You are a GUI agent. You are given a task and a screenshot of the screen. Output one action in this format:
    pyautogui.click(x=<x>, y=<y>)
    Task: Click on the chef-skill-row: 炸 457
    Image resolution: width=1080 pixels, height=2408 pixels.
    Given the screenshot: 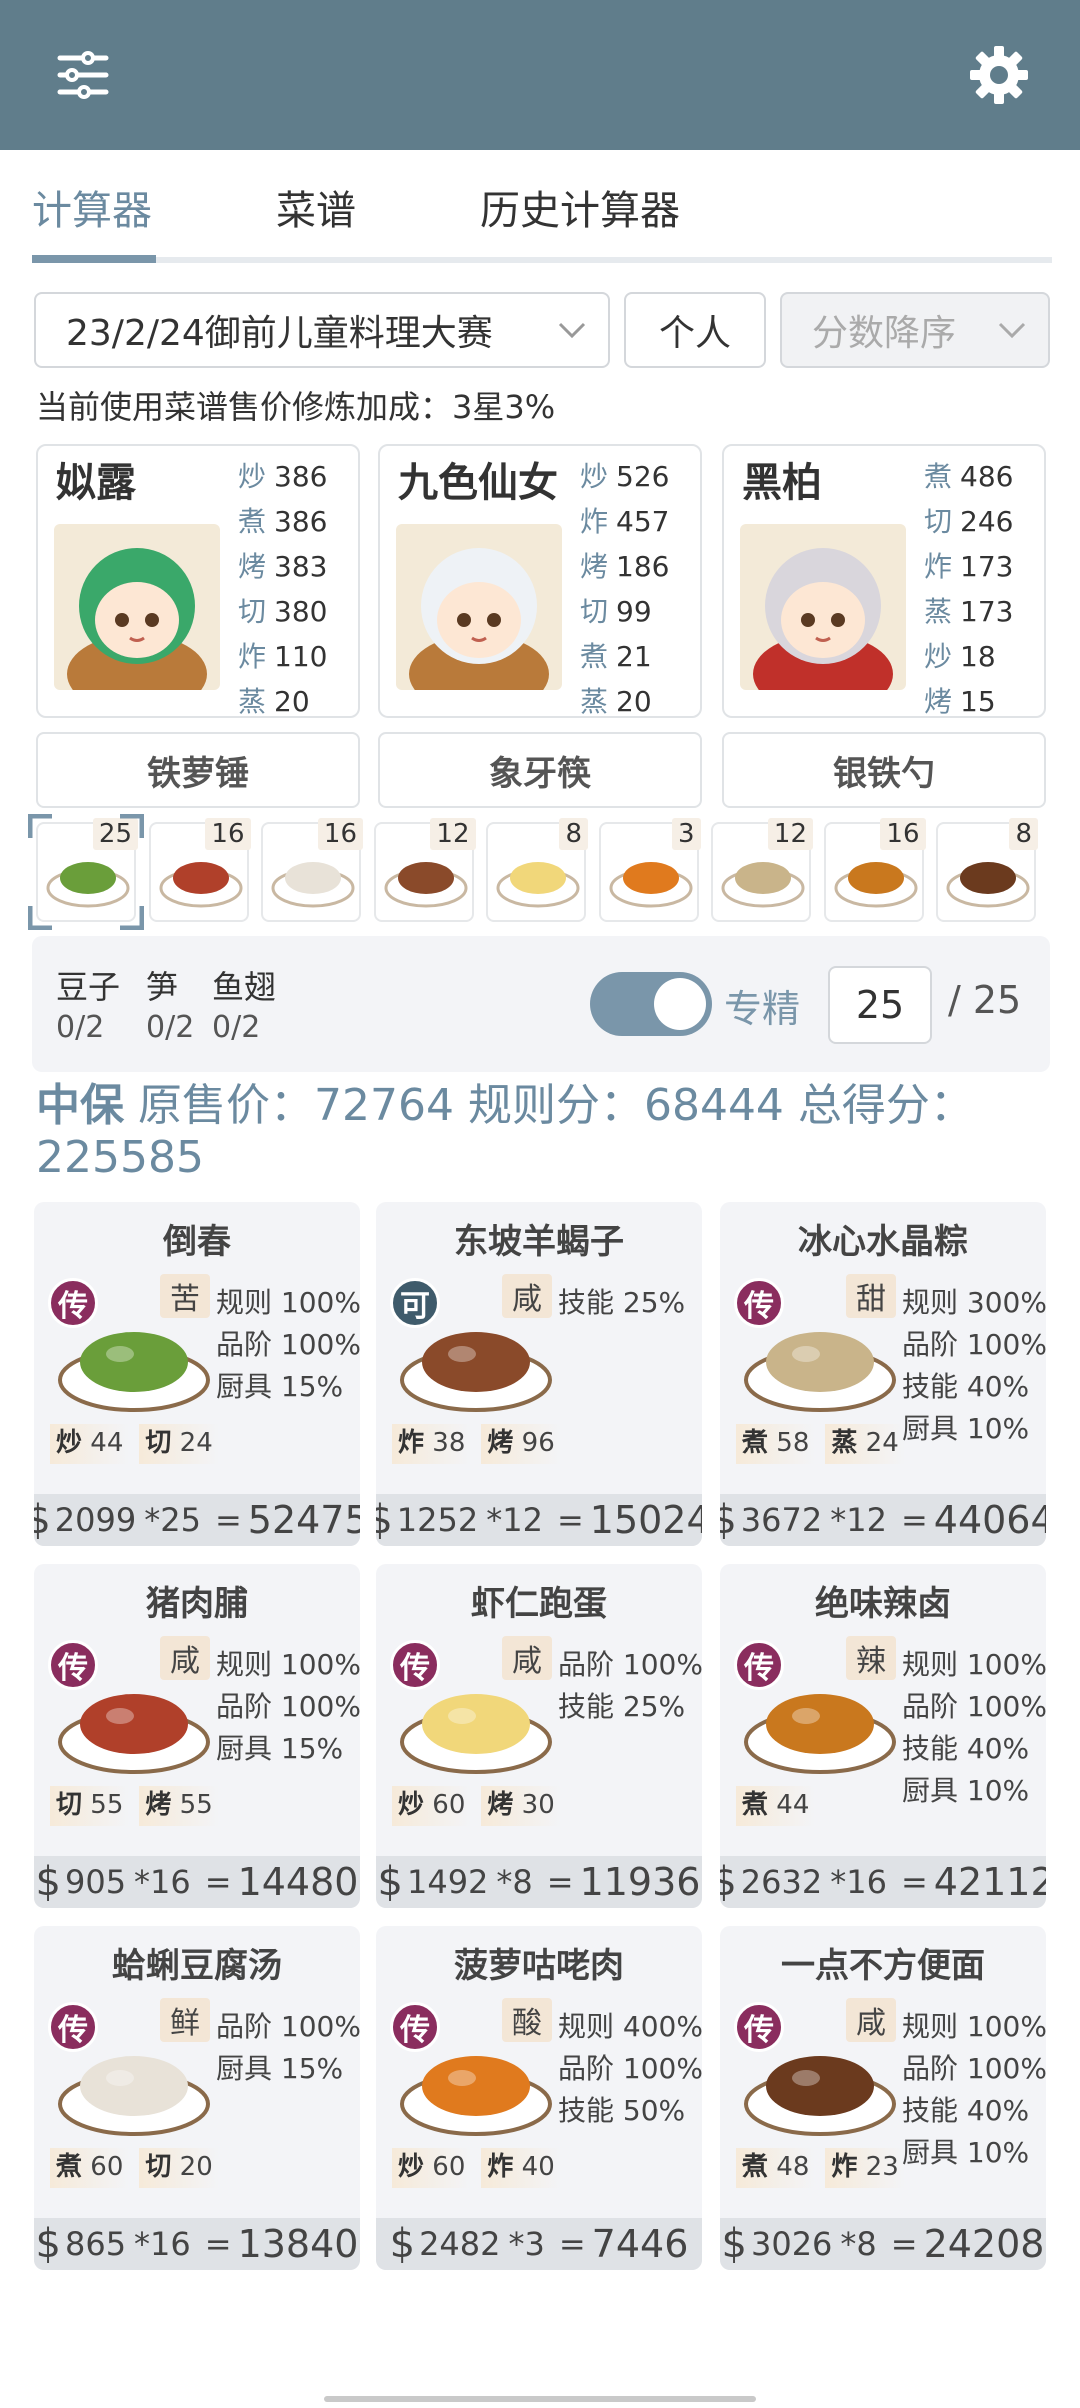 What is the action you would take?
    pyautogui.click(x=624, y=521)
    